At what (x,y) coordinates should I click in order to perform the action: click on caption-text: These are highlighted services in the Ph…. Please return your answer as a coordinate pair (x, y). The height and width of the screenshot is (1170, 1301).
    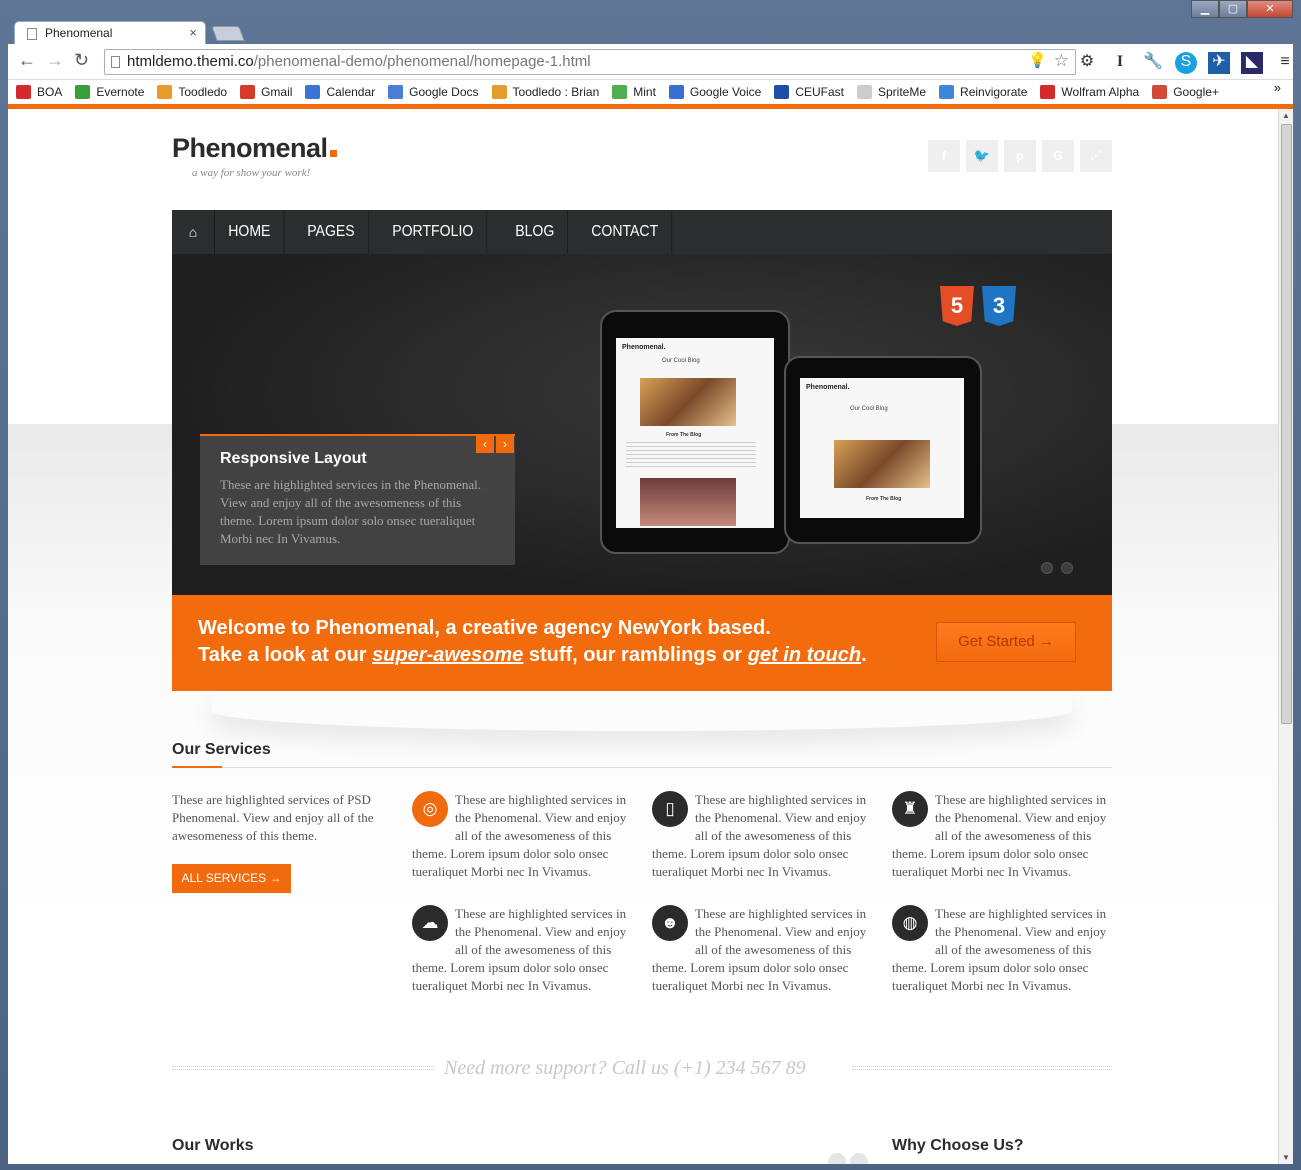
    Looking at the image, I should click on (351, 511).